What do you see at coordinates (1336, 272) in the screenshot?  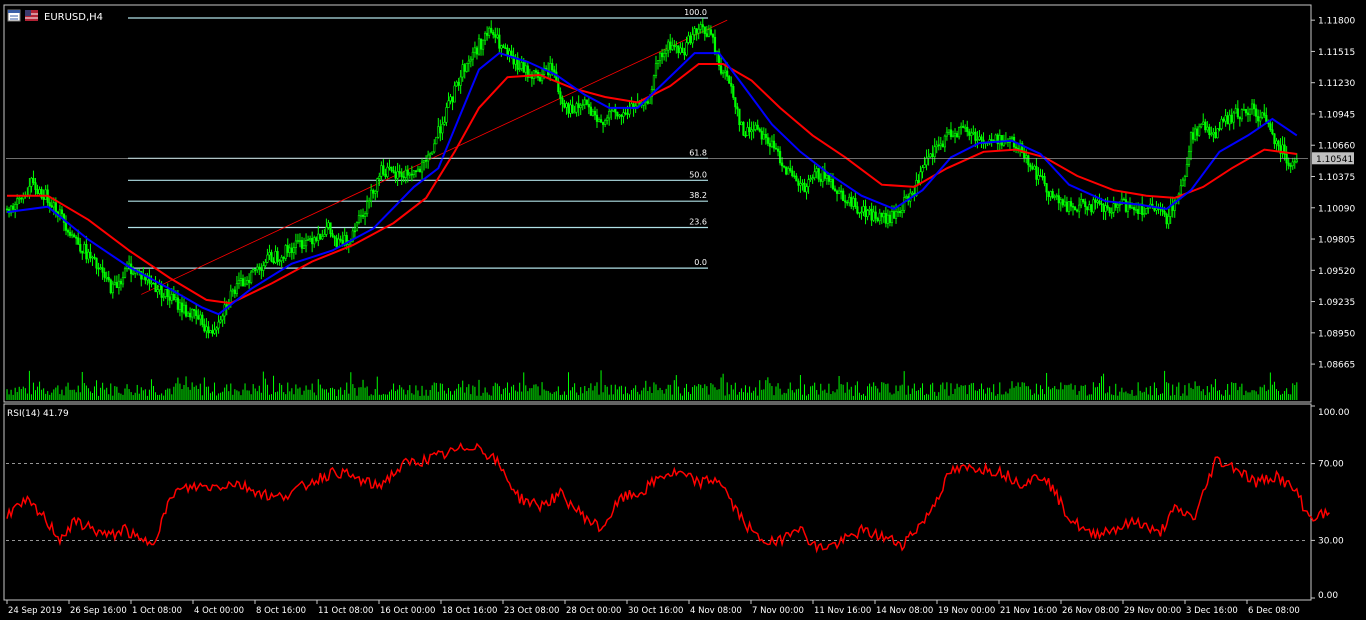 I see `price-tick-label: 1.09520` at bounding box center [1336, 272].